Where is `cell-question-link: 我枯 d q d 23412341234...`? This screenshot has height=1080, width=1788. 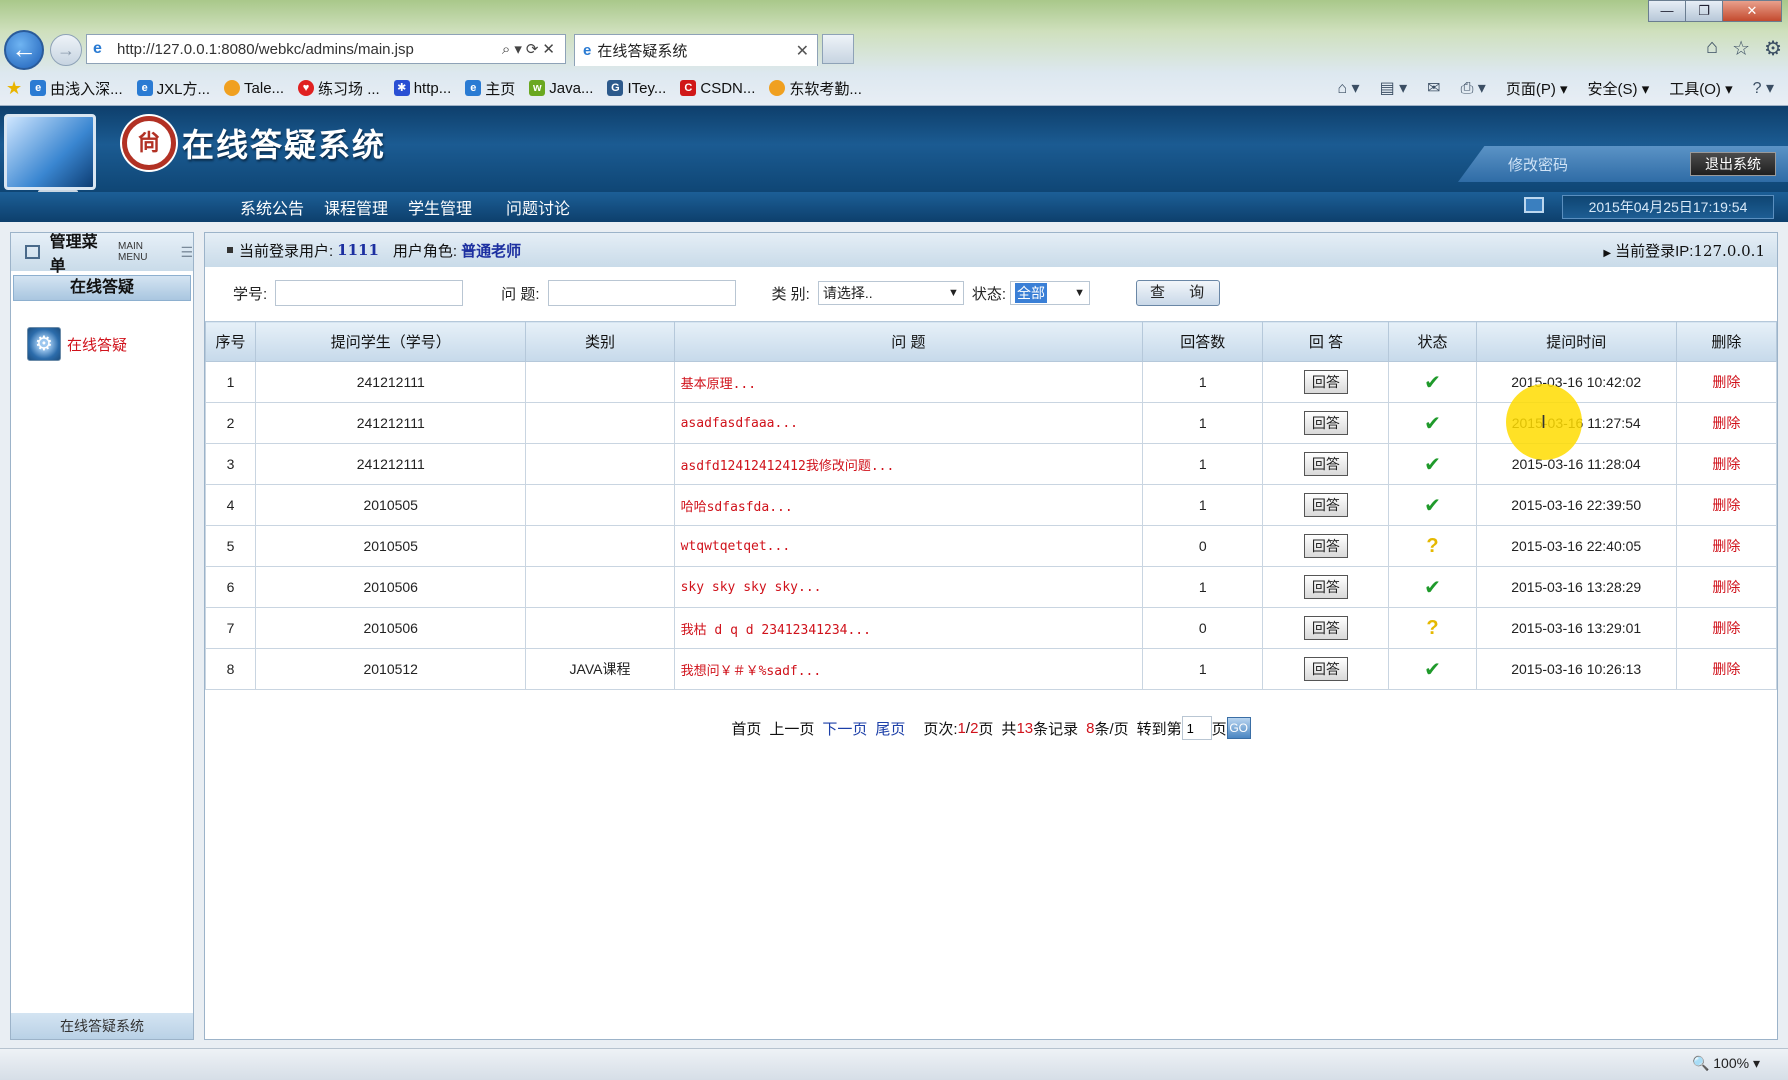 cell-question-link: 我枯 d q d 23412341234... is located at coordinates (908, 628).